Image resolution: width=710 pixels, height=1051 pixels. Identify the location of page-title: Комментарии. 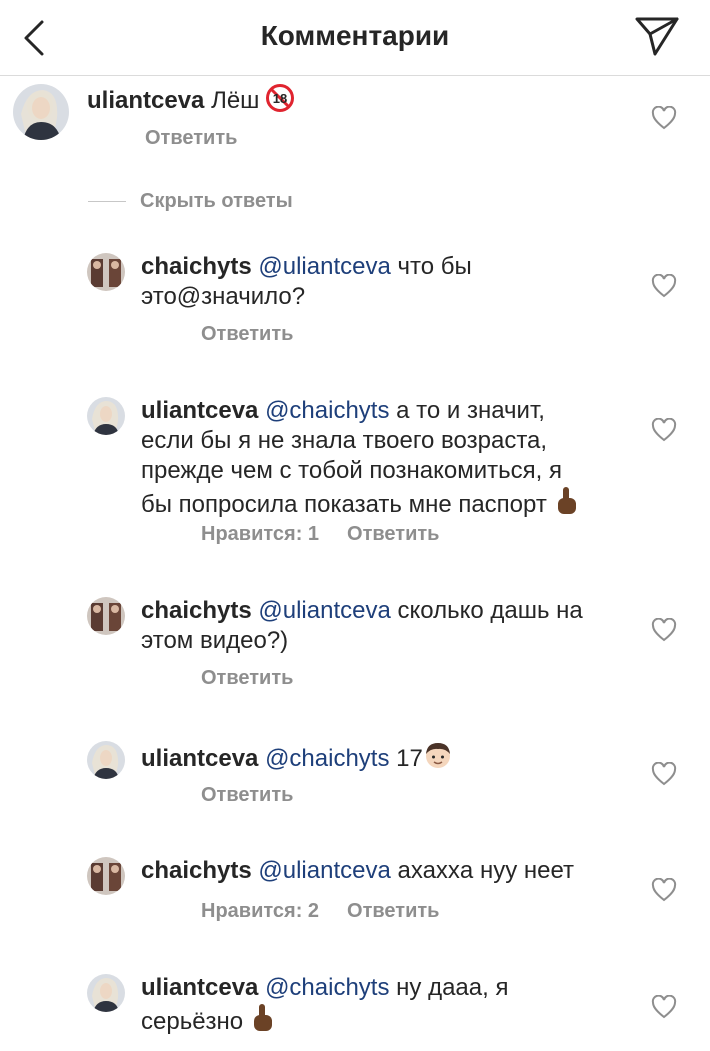
(355, 35).